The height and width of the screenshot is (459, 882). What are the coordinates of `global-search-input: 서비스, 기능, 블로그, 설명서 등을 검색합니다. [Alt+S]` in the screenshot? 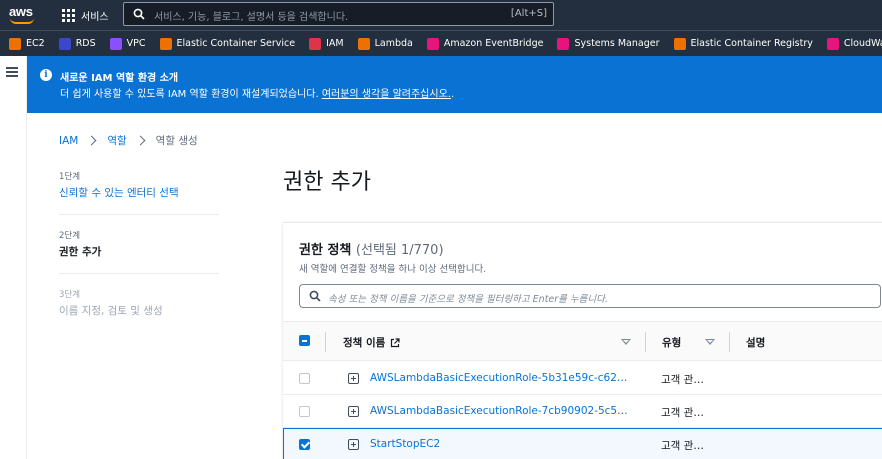 It's located at (338, 14).